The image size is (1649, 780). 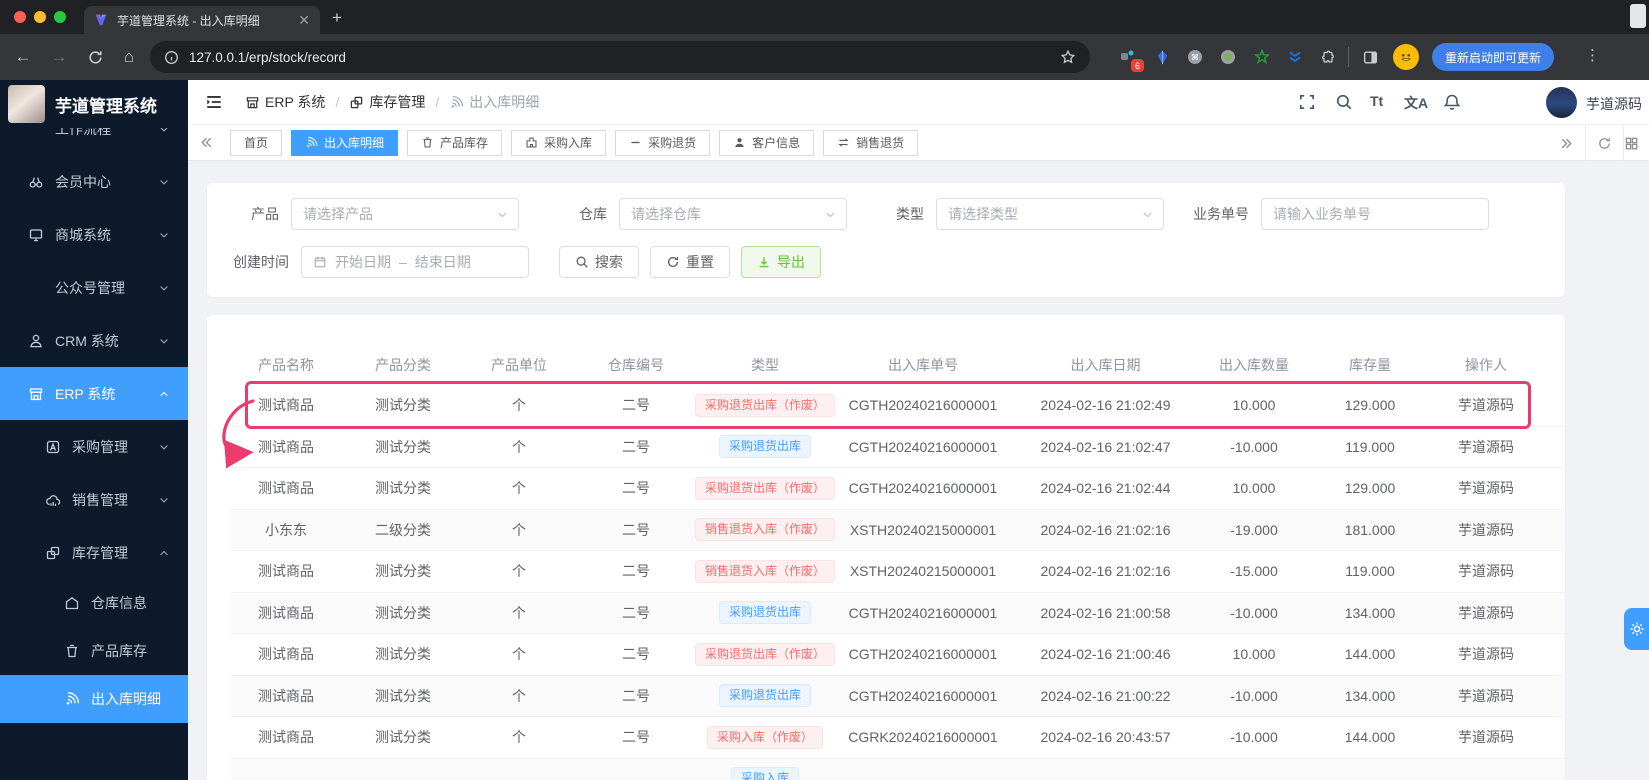 What do you see at coordinates (1221, 214) in the screenshot?
I see `biz-no-label: 业务单号` at bounding box center [1221, 214].